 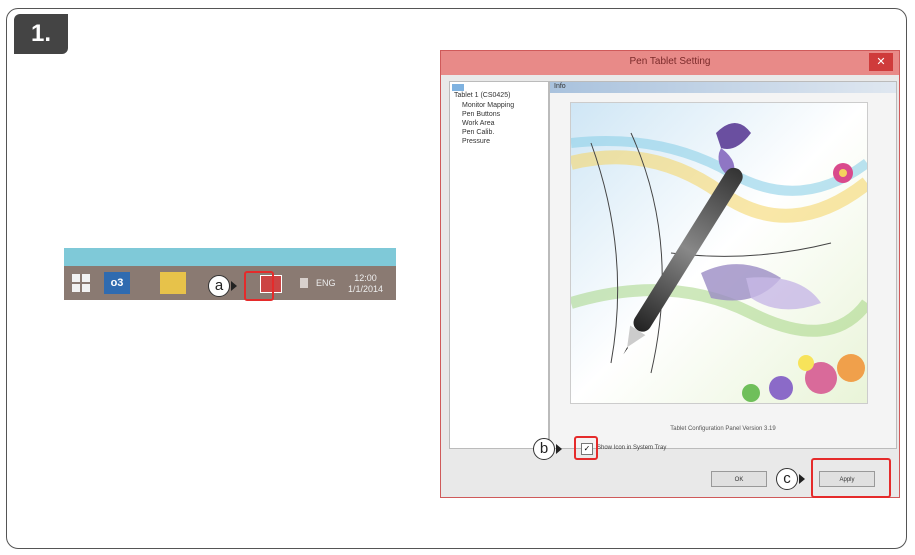 What do you see at coordinates (482, 95) in the screenshot?
I see `tree-root-tablet: Tablet 1 (CS0425)` at bounding box center [482, 95].